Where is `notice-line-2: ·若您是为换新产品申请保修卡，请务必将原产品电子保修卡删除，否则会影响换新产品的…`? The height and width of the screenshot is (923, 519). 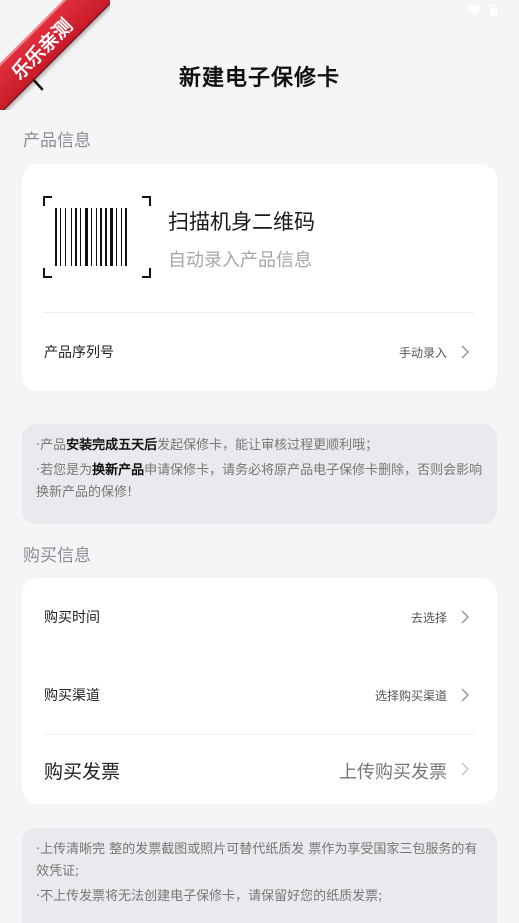
notice-line-2: ·若您是为换新产品申请保修卡，请务必将原产品电子保修卡删除，否则会影响换新产品的… is located at coordinates (259, 481).